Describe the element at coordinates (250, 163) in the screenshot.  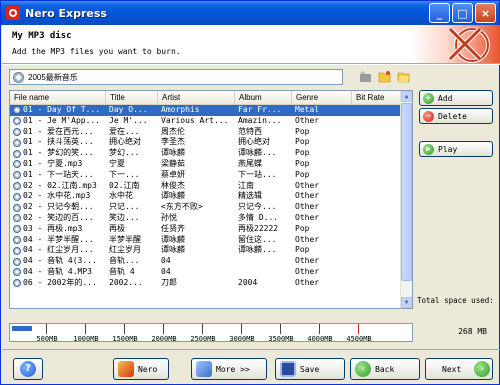
I see `table-cell: 燕尾蝶` at that location.